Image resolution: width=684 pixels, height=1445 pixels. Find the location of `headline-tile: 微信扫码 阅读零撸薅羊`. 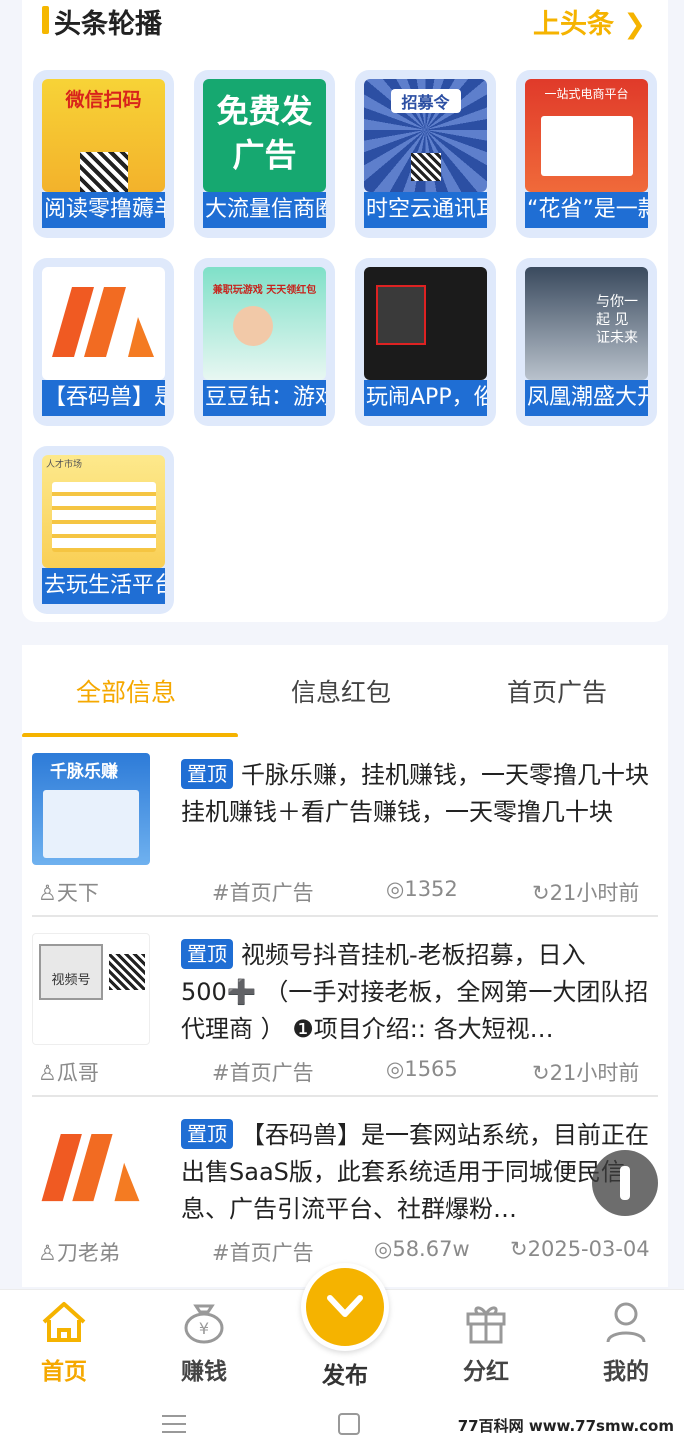

headline-tile: 微信扫码 阅读零撸薅羊 is located at coordinates (103, 154).